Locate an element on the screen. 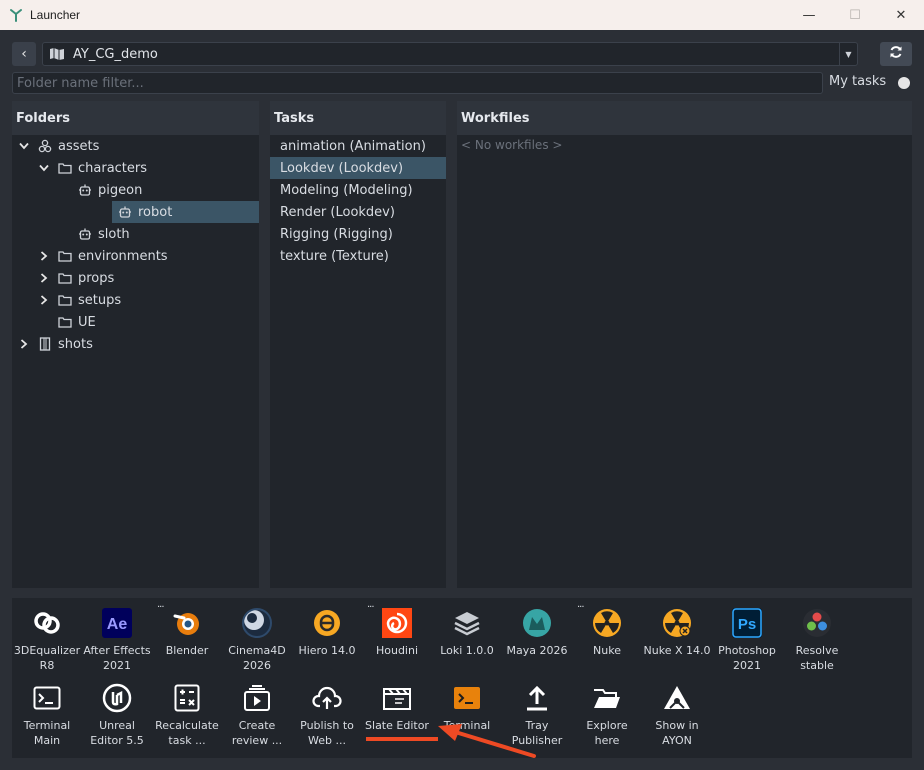  app-label-line2: Publisher is located at coordinates (537, 740).